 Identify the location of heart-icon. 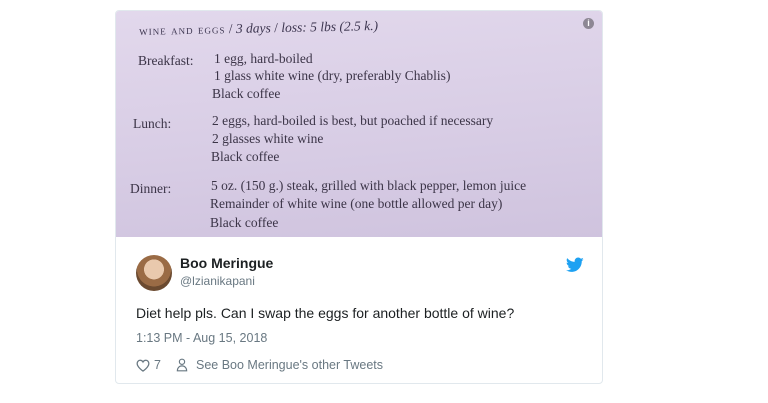
(143, 365).